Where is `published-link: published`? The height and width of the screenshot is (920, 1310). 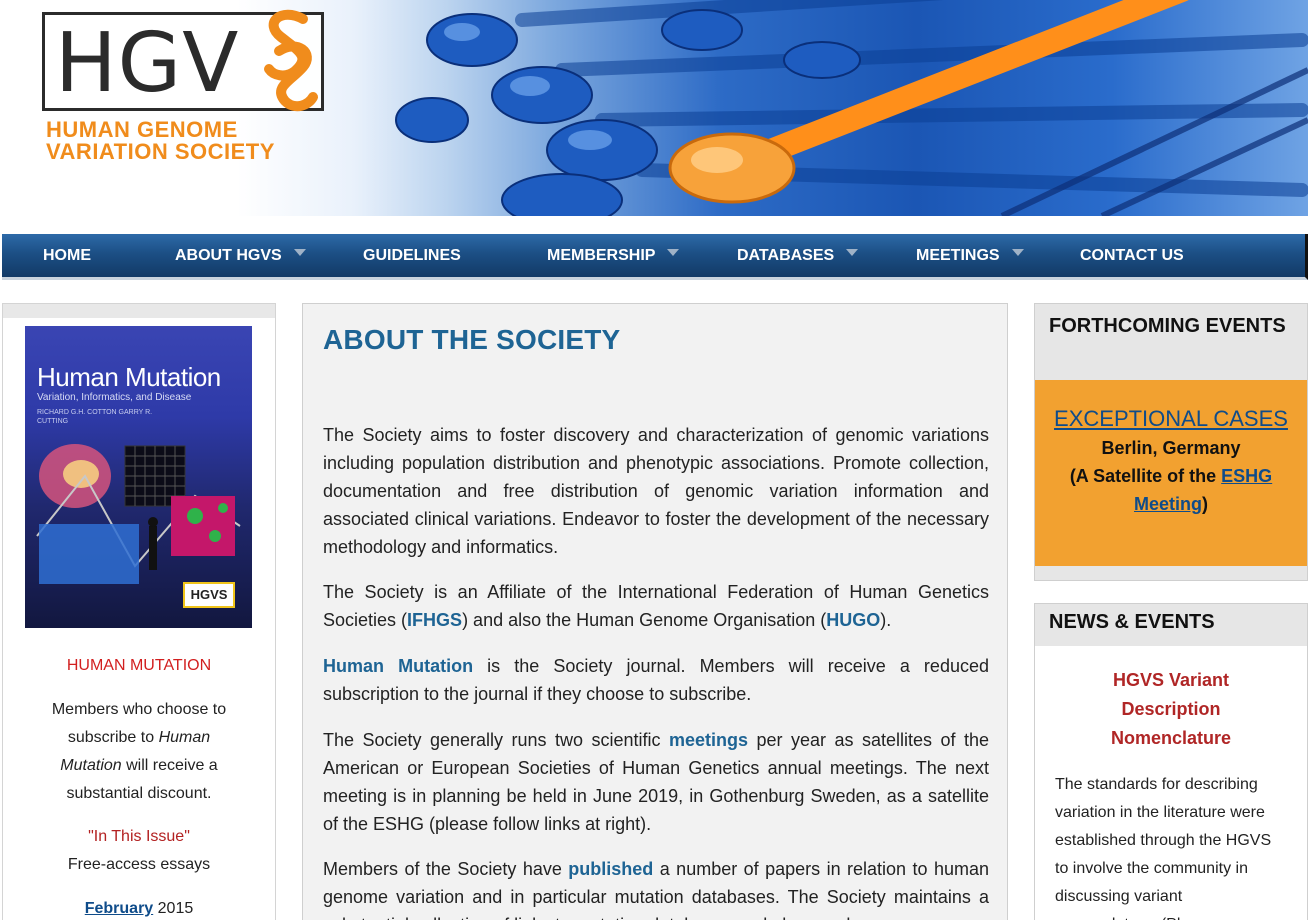
published-link: published is located at coordinates (610, 869).